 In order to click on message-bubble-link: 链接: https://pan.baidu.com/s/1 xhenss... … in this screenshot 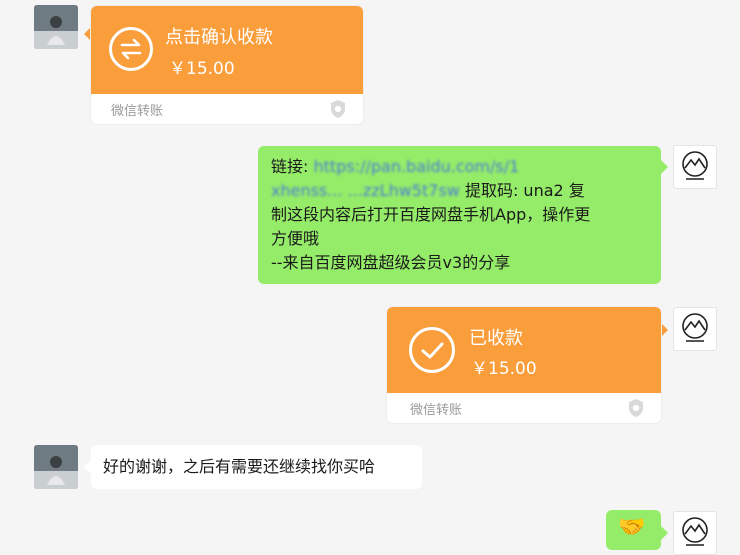, I will do `click(459, 215)`.